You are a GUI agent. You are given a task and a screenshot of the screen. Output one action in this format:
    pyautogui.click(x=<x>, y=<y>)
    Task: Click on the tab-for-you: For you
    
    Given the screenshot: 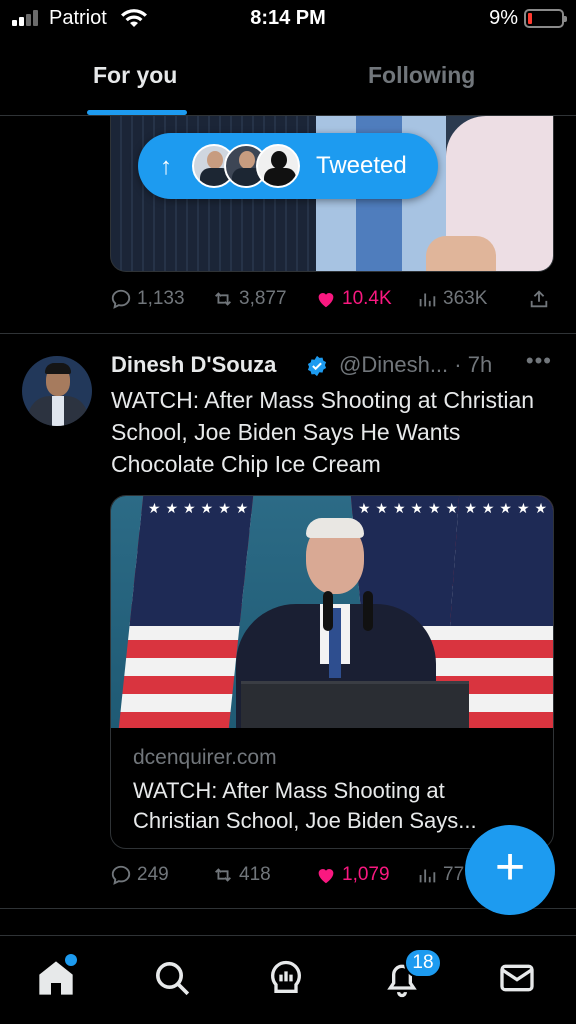 What is the action you would take?
    pyautogui.click(x=135, y=75)
    